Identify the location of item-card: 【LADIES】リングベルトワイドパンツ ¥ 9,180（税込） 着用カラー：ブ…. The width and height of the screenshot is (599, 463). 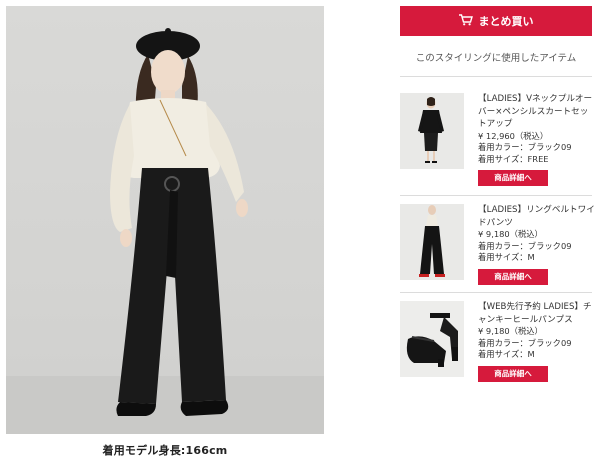
(498, 250).